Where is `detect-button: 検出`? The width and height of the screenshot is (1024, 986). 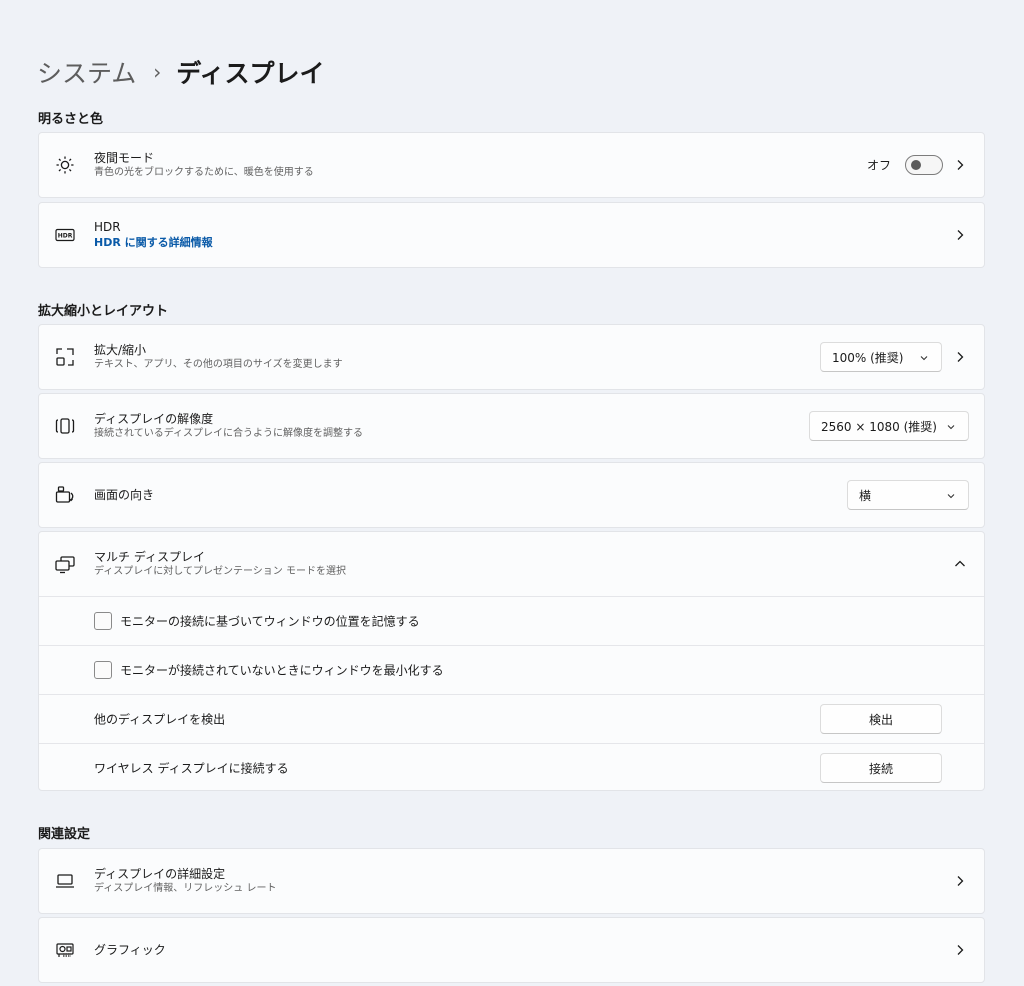 detect-button: 検出 is located at coordinates (881, 719).